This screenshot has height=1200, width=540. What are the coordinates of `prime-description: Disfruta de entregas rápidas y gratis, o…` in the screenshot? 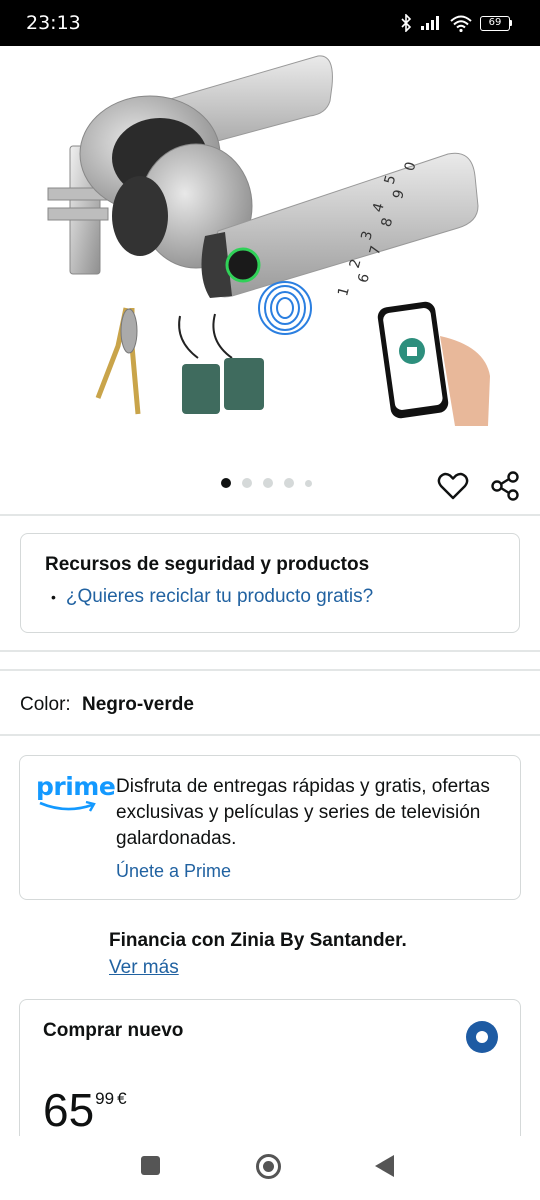 It's located at (303, 812).